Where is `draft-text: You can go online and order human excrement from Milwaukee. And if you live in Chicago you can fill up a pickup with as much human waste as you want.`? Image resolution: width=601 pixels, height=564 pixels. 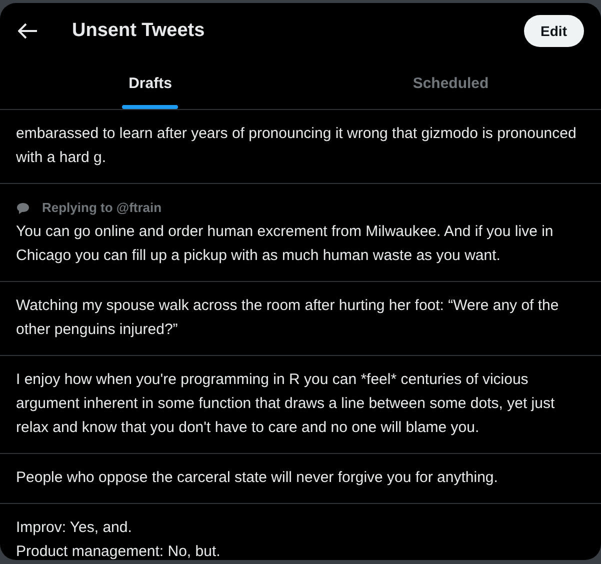
draft-text: You can go online and order human excrement from Milwaukee. And if you live in Chicago you can fill up a pickup with as much human waste as you want. is located at coordinates (300, 244).